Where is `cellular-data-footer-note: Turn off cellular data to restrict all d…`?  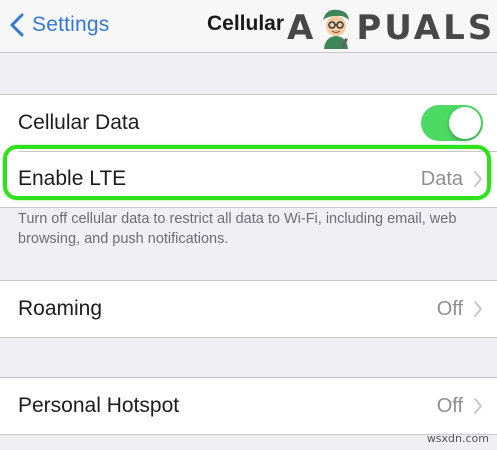 cellular-data-footer-note: Turn off cellular data to restrict all d… is located at coordinates (237, 229).